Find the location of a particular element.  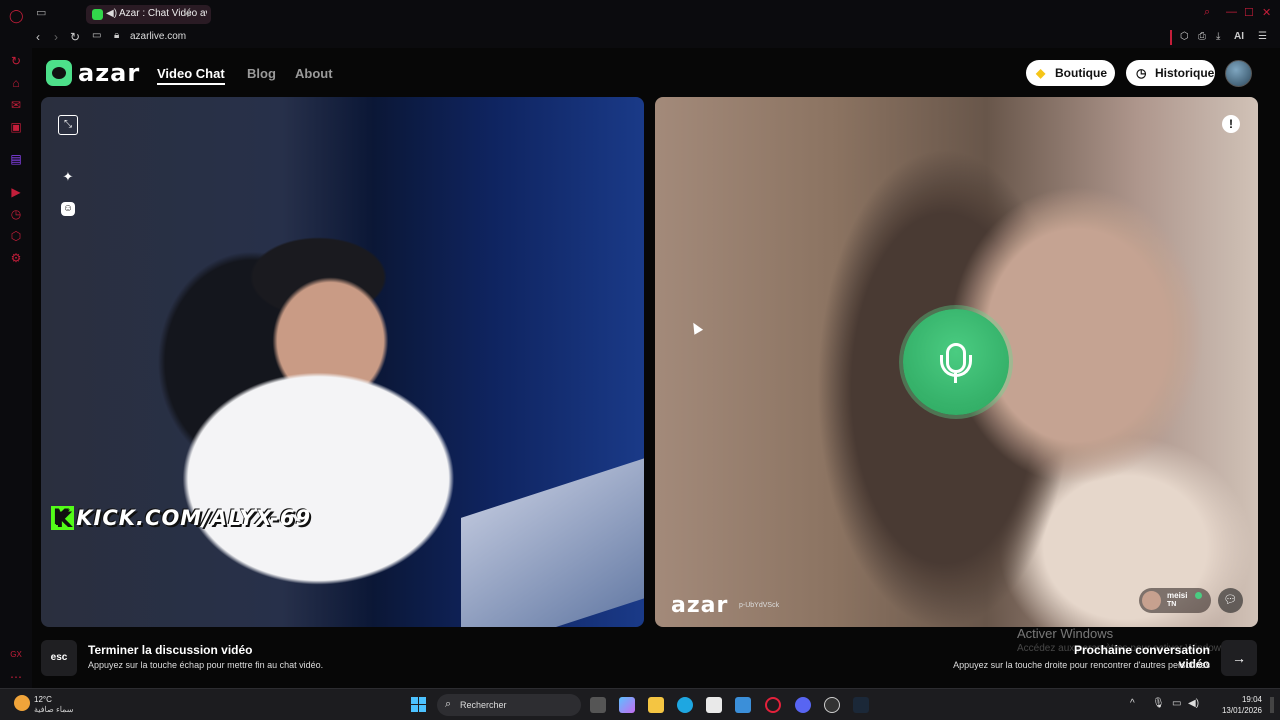

new-tab-icon: + is located at coordinates (188, 13).